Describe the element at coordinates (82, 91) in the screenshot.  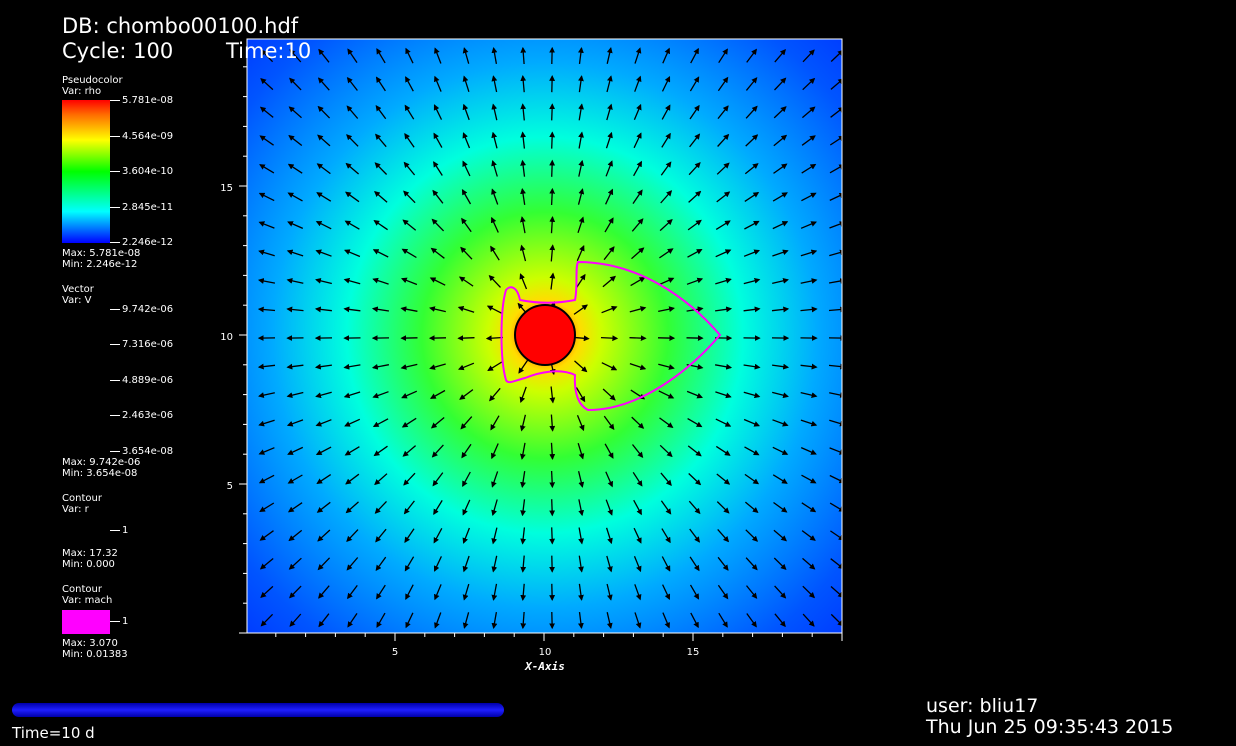
I see `pseudocolor-legend-var: Var: rho` at that location.